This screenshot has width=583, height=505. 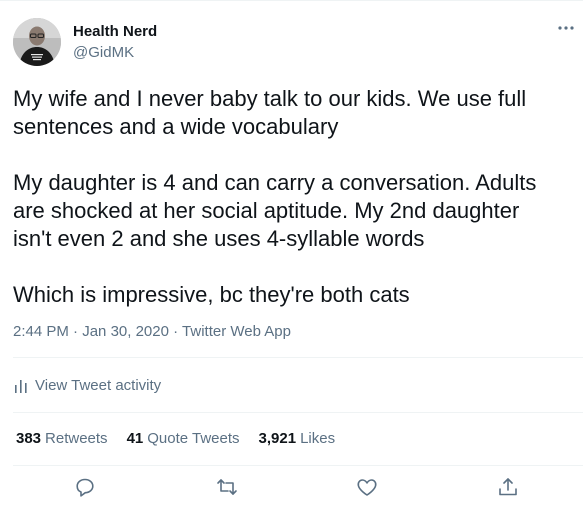 I want to click on retweets-count: 383, so click(x=29, y=438).